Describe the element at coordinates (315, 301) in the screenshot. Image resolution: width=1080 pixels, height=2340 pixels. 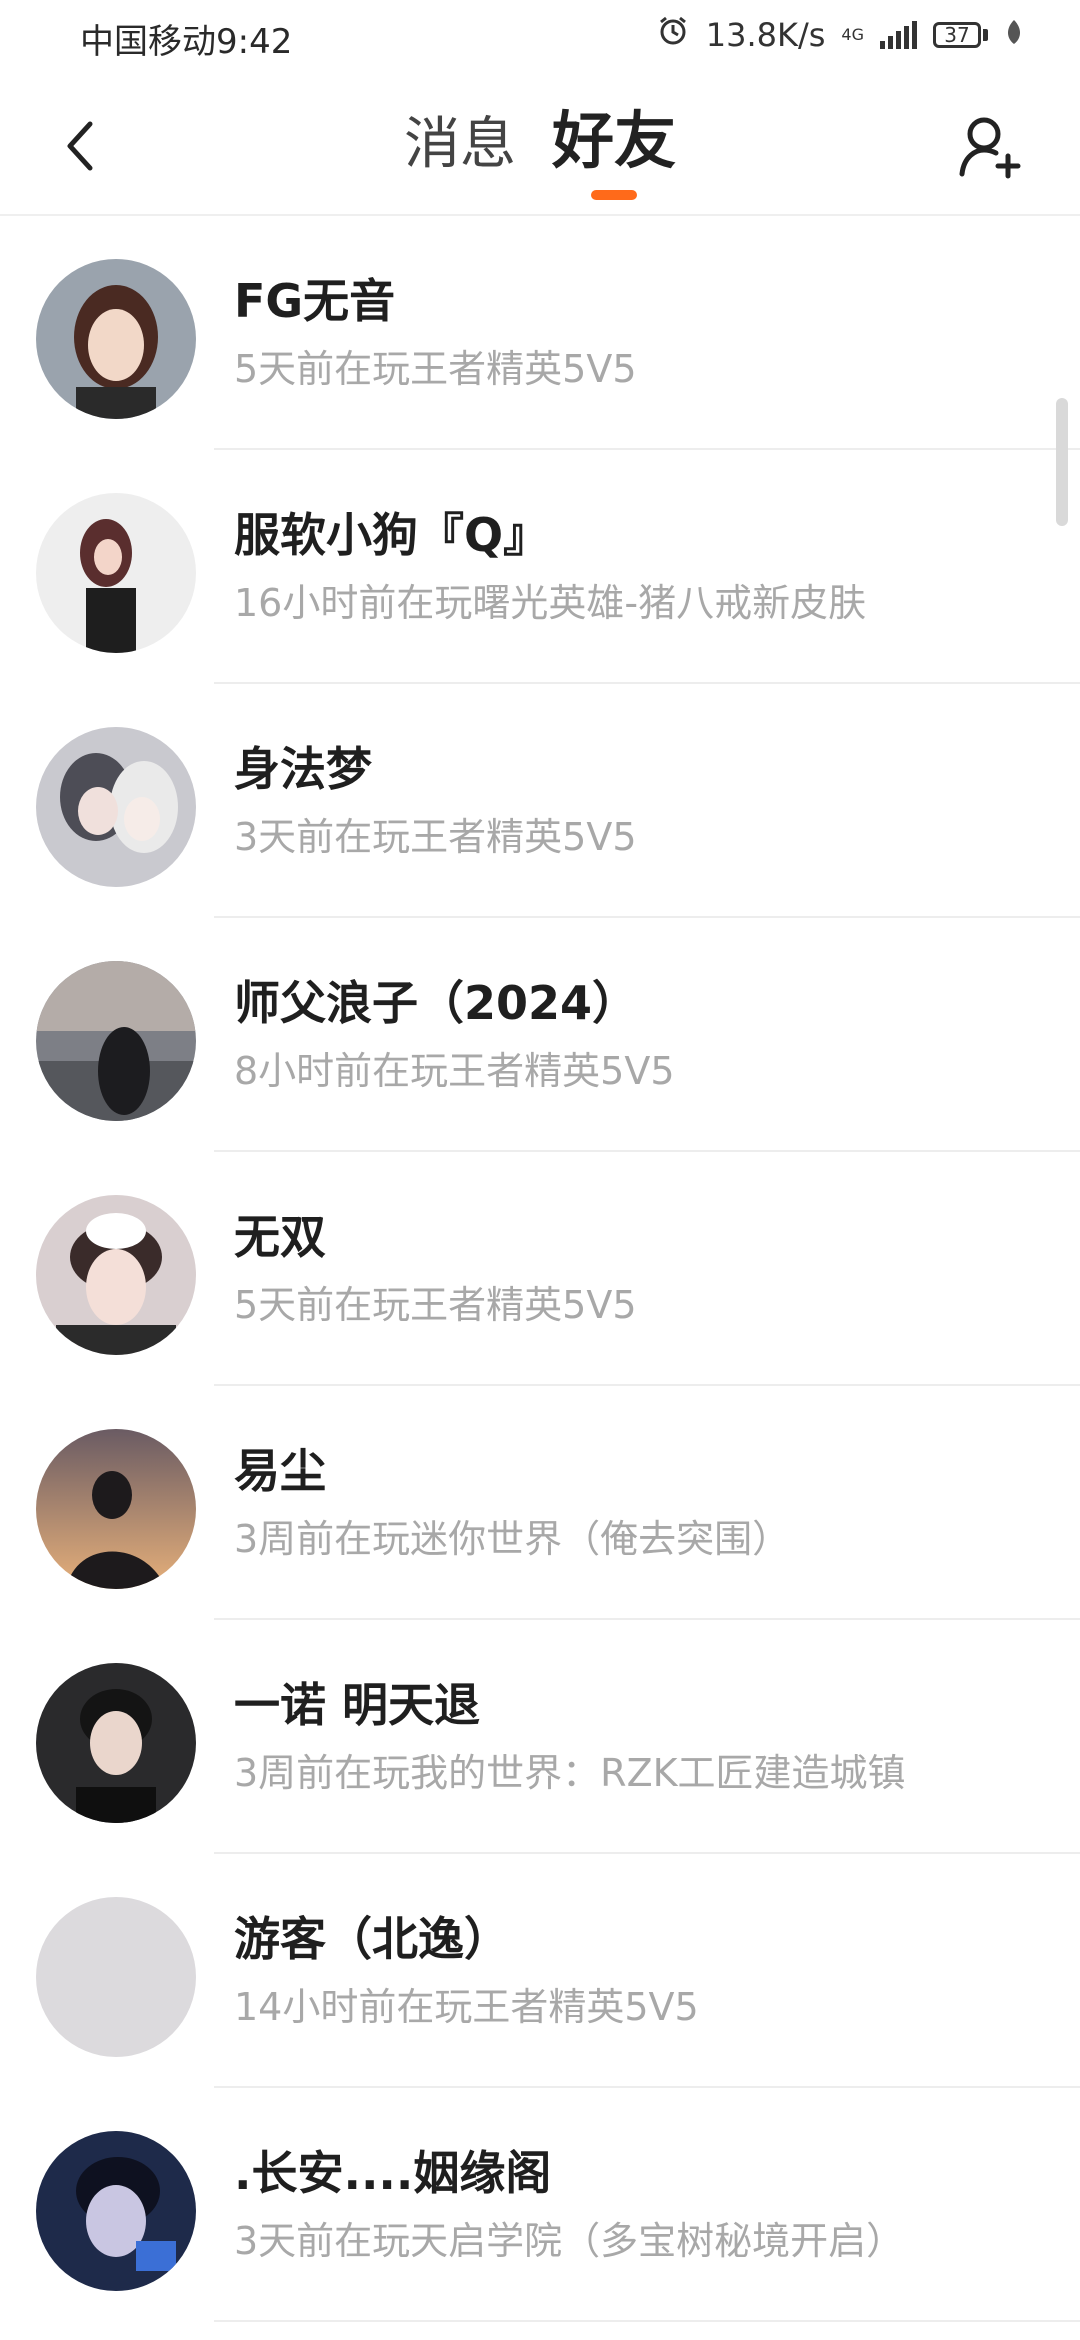
I see `friend-name: FG无音` at that location.